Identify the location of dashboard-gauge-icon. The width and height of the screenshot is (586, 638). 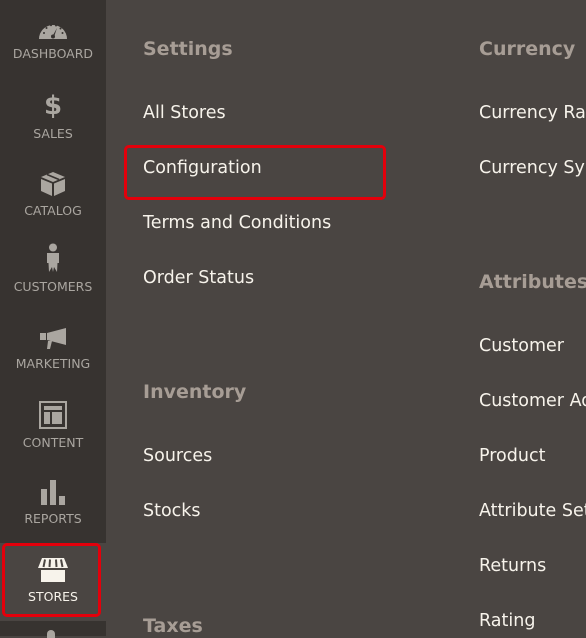
(53, 29).